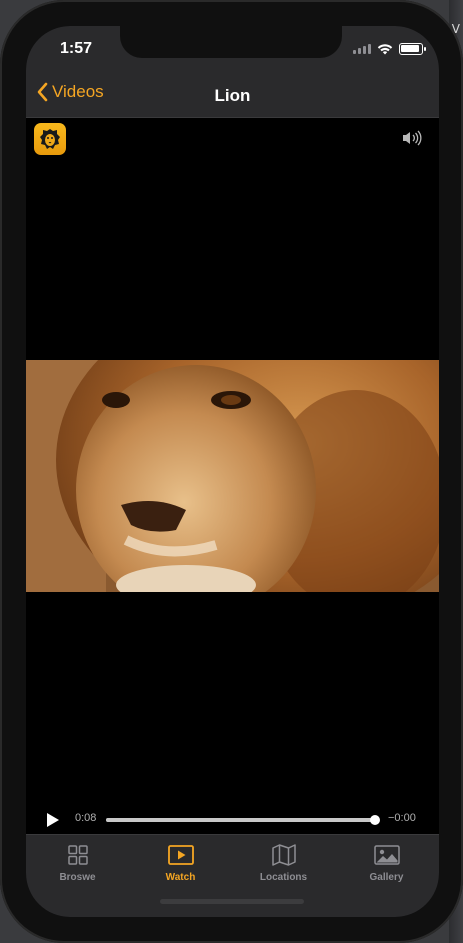 The width and height of the screenshot is (463, 943). Describe the element at coordinates (402, 818) in the screenshot. I see `remaining-time: −0:00` at that location.